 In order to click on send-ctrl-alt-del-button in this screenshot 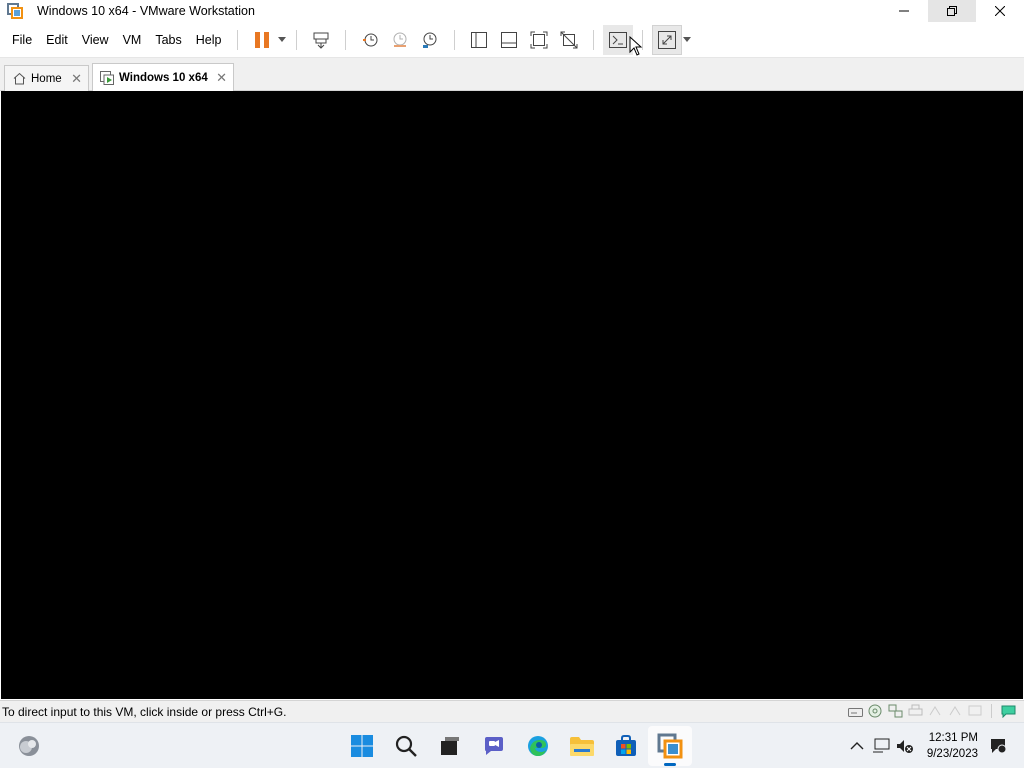, I will do `click(321, 40)`.